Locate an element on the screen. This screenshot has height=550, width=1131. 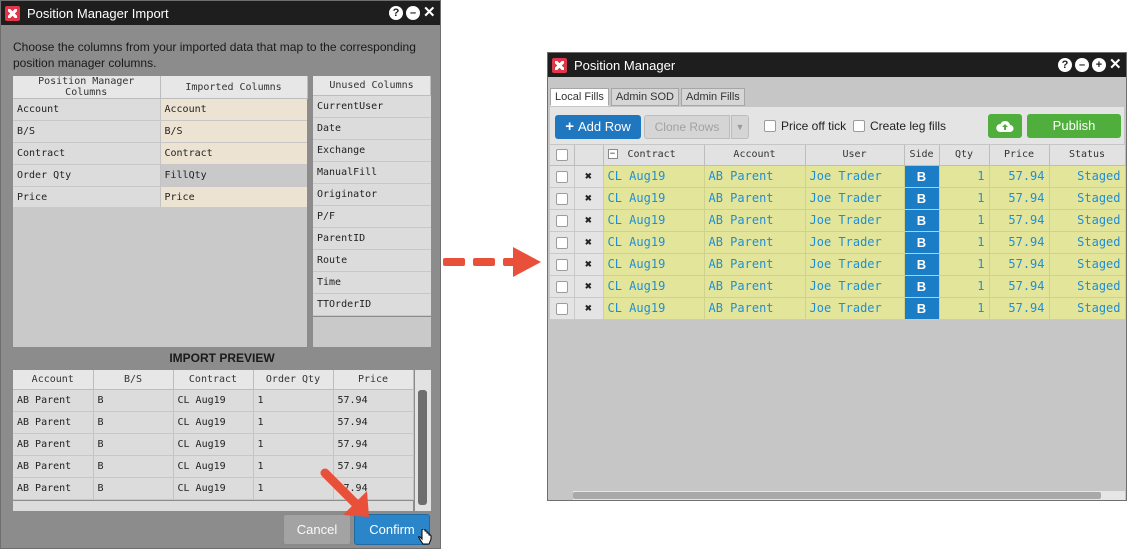
maximize-icon: + is located at coordinates (1099, 65).